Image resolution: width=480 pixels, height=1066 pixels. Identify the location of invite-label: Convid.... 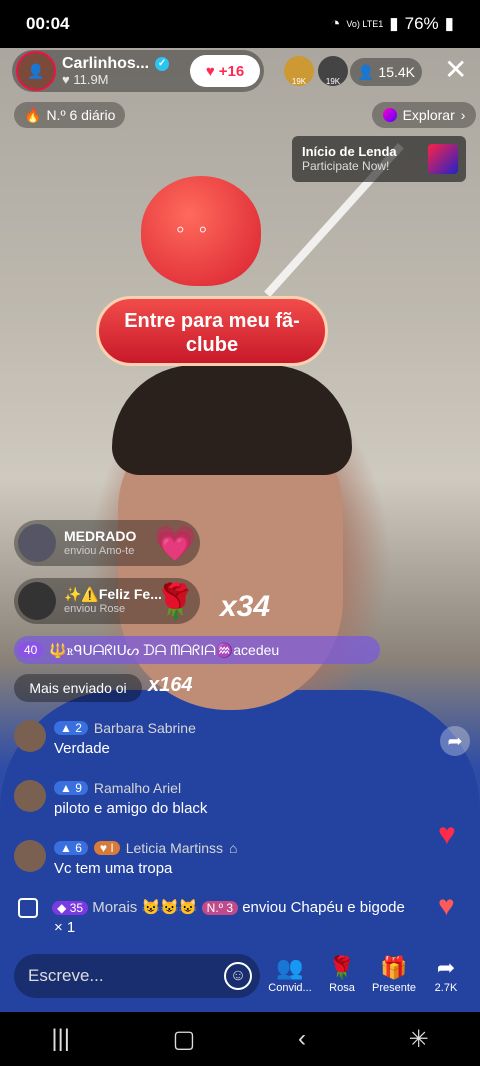
(290, 988).